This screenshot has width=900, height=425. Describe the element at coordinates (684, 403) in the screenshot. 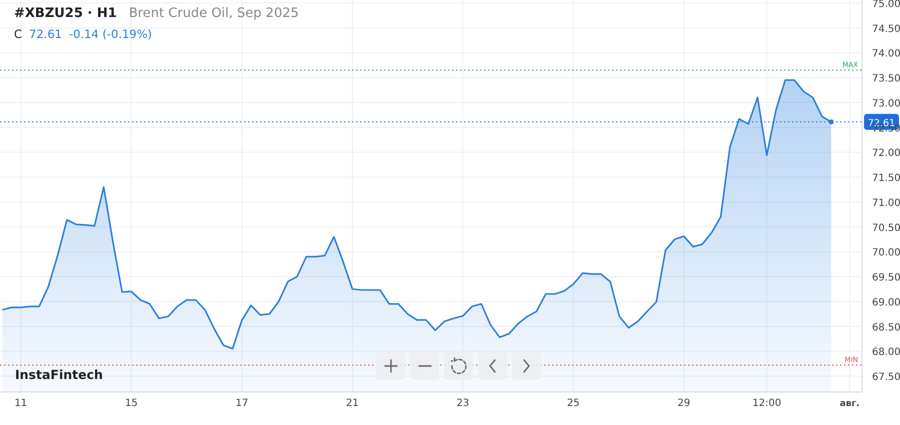

I see `x-axis-label: 29` at that location.